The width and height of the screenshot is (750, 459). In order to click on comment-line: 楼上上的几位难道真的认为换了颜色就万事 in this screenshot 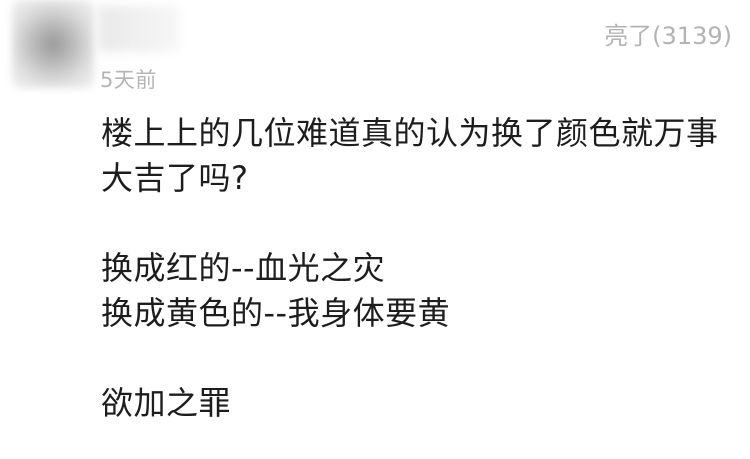, I will do `click(410, 133)`.